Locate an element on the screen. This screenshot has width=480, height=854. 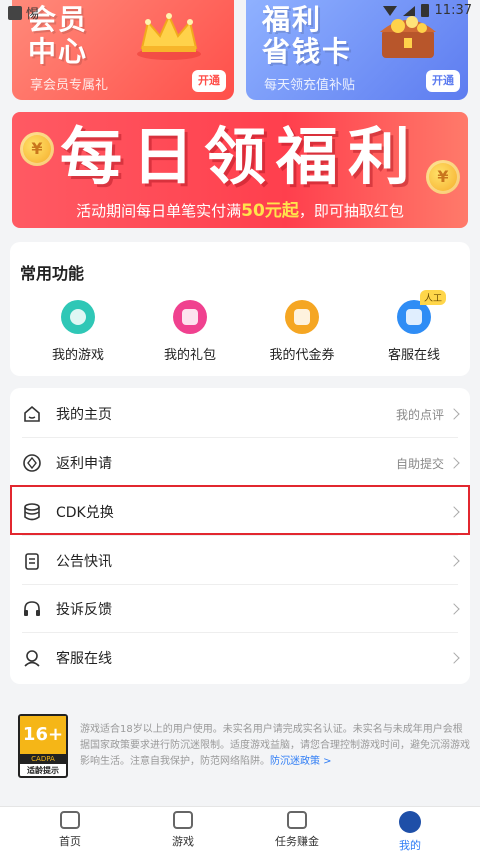
age-rating-badge: 16+ CADPA 适龄提示 is located at coordinates (43, 746).